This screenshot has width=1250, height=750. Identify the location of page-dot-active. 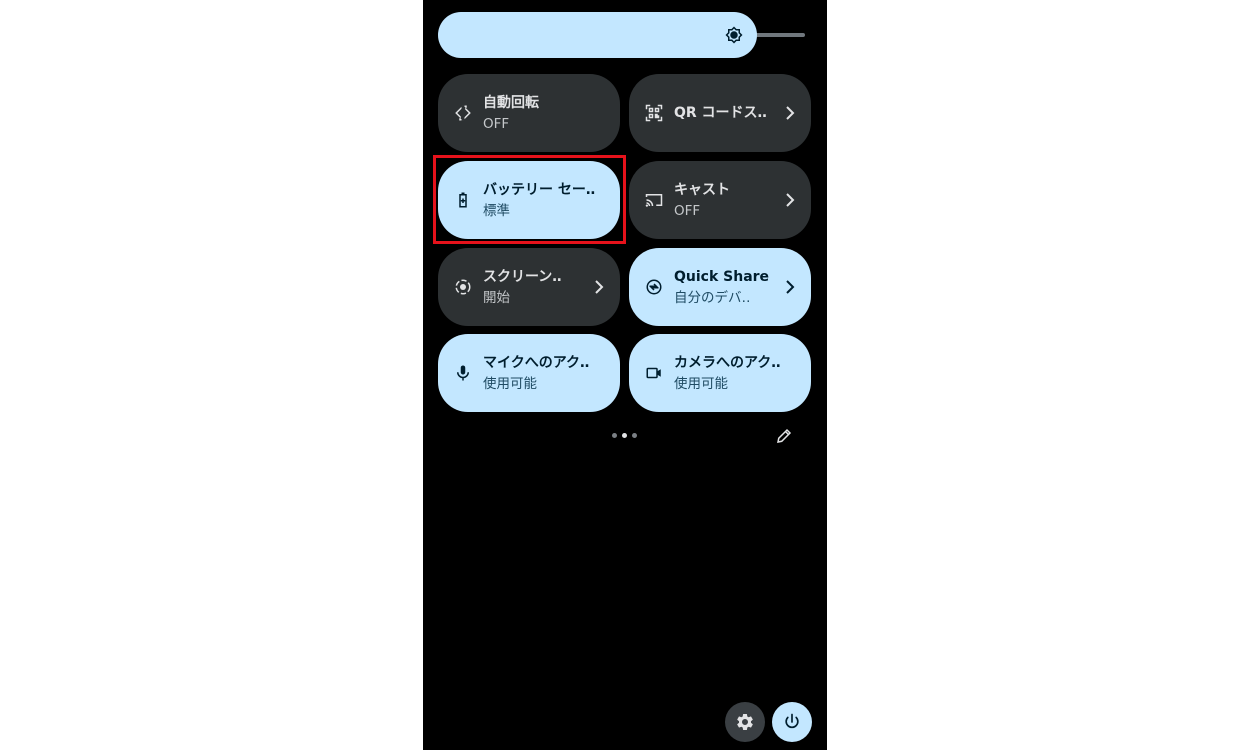
(624, 435).